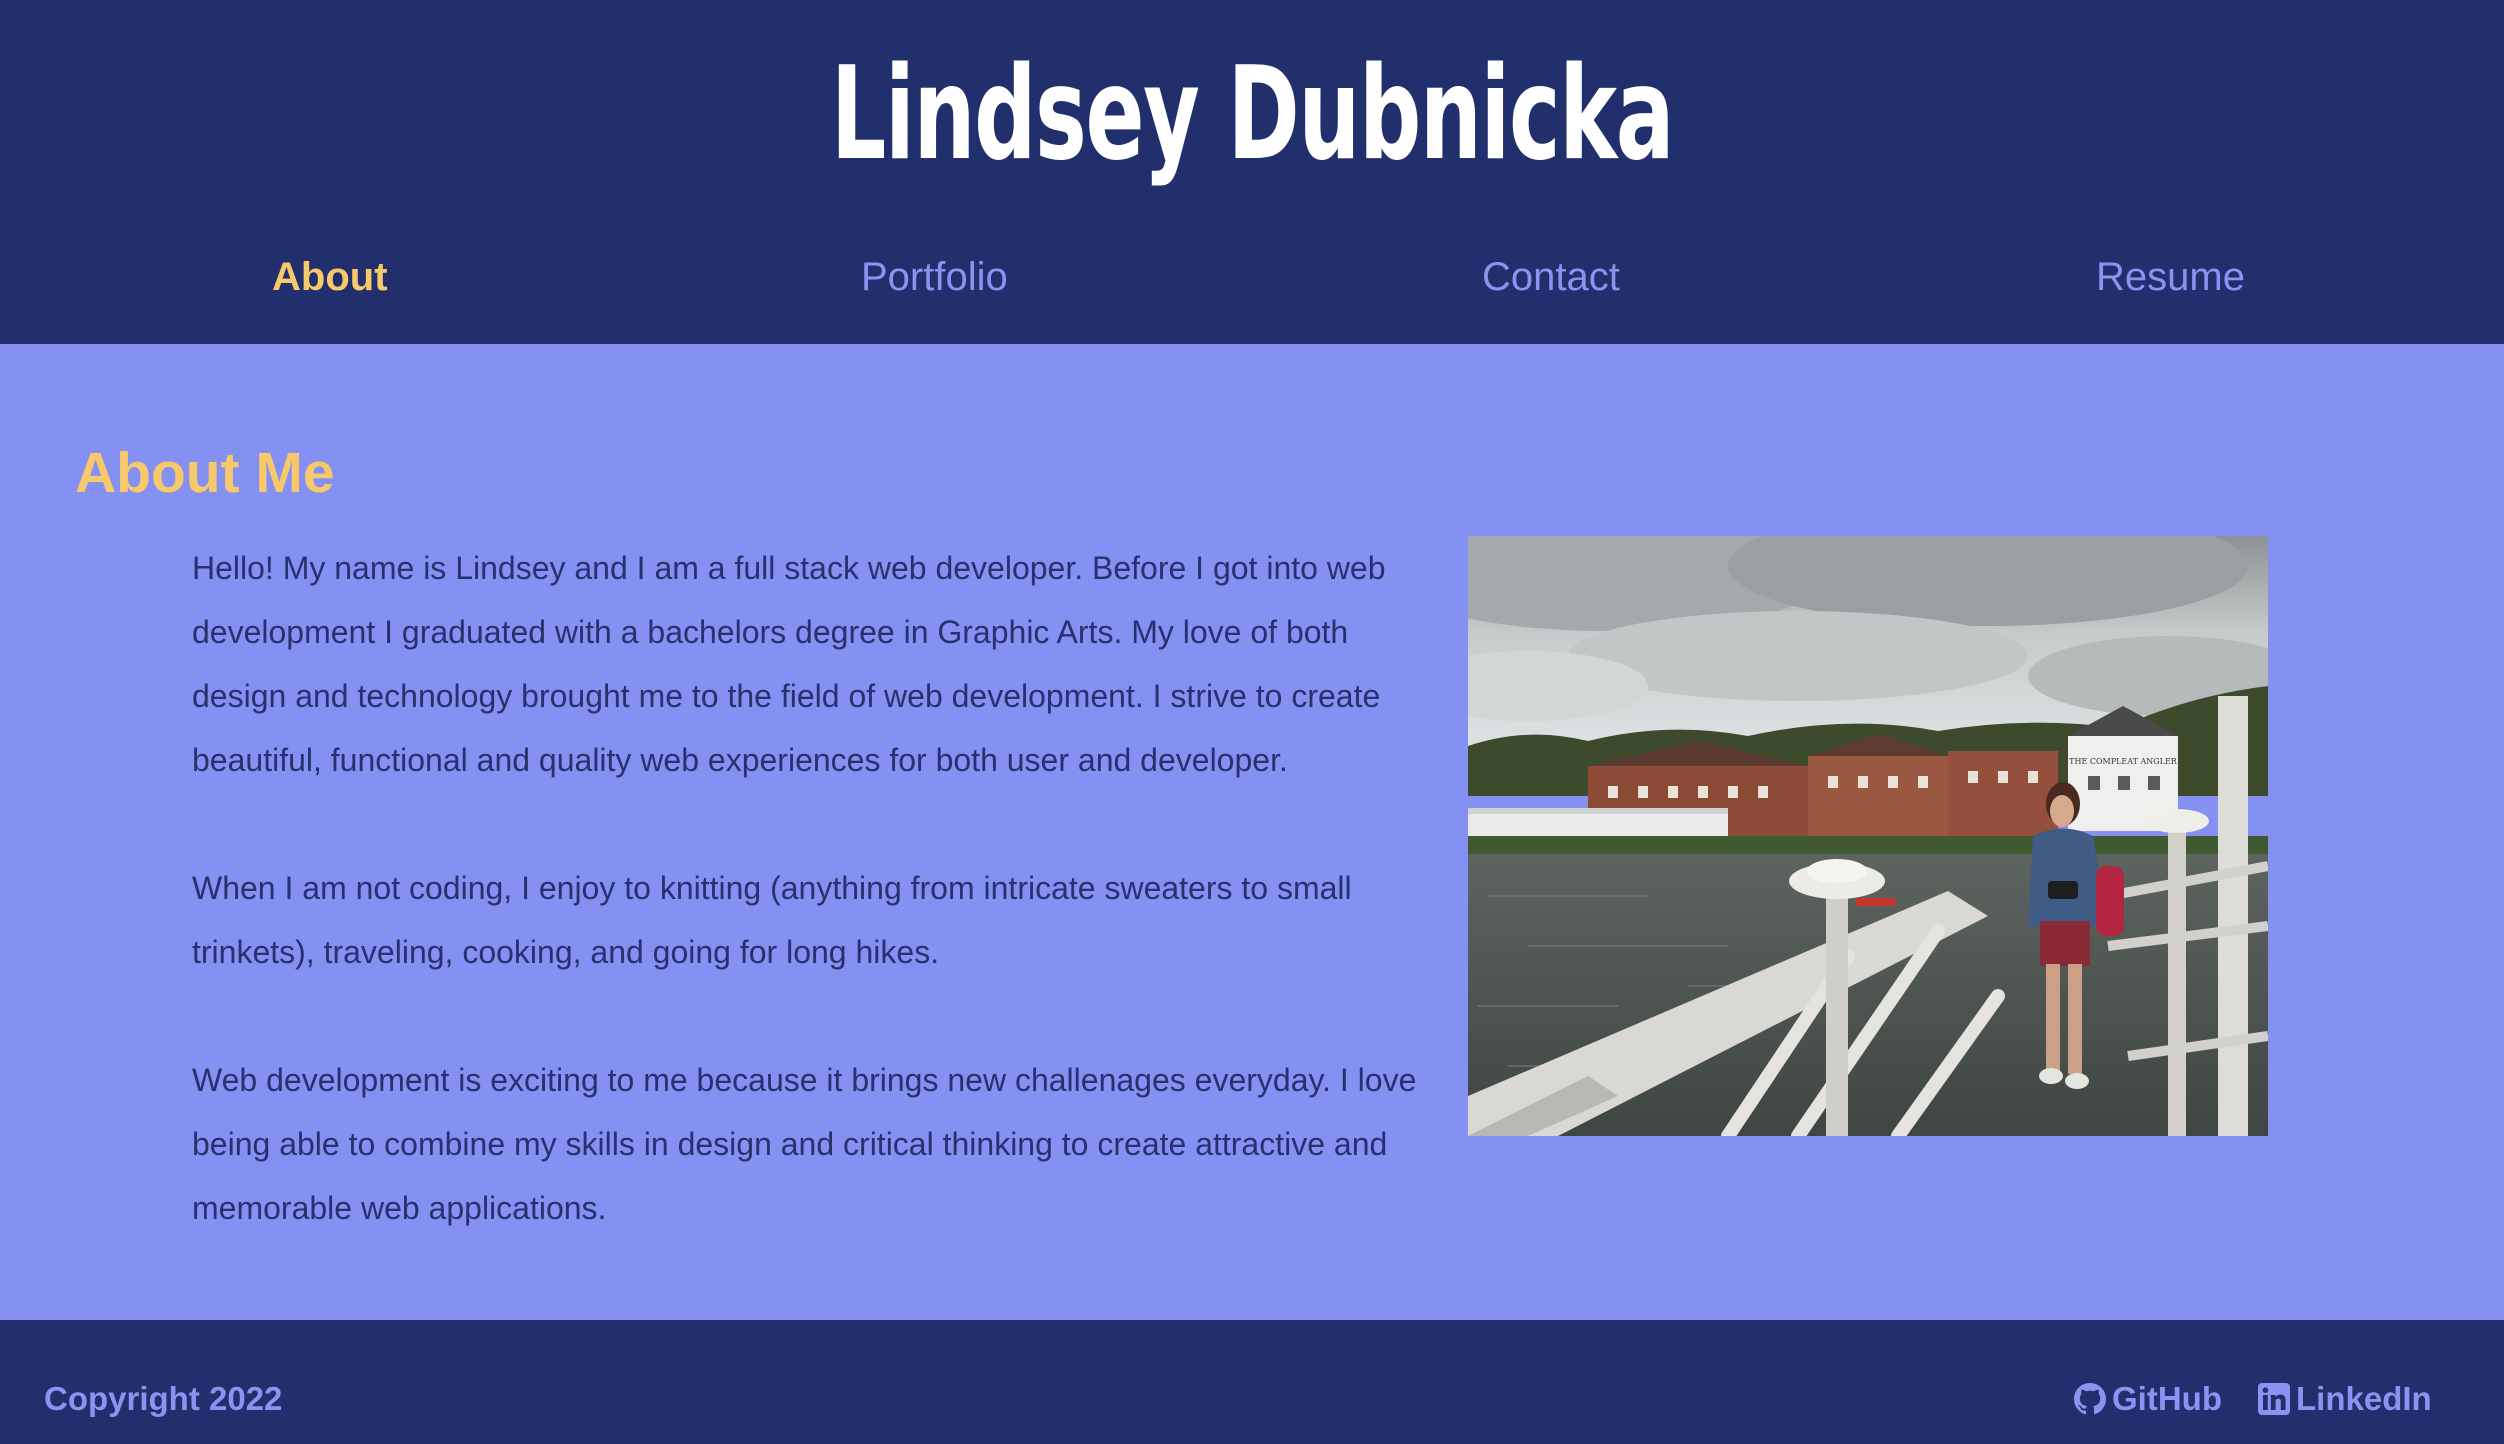  I want to click on linkedin-label: LinkedIn, so click(2364, 1398).